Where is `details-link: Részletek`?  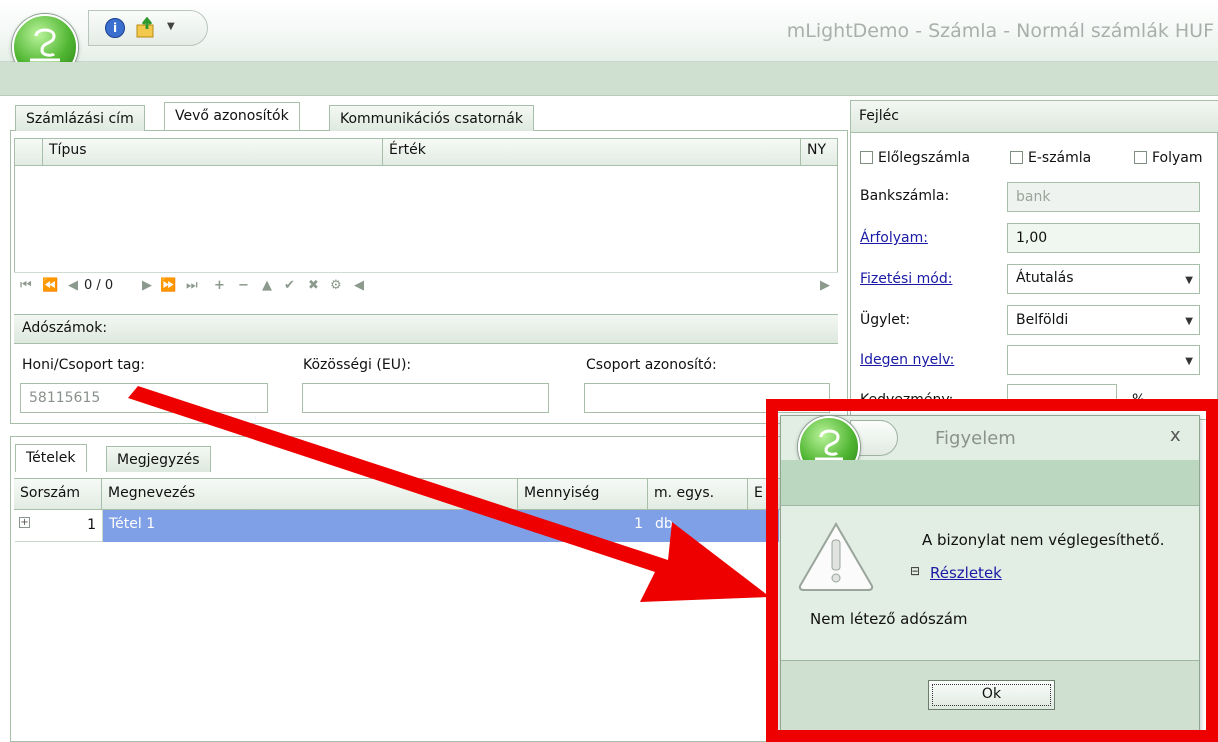
details-link: Részletek is located at coordinates (966, 573).